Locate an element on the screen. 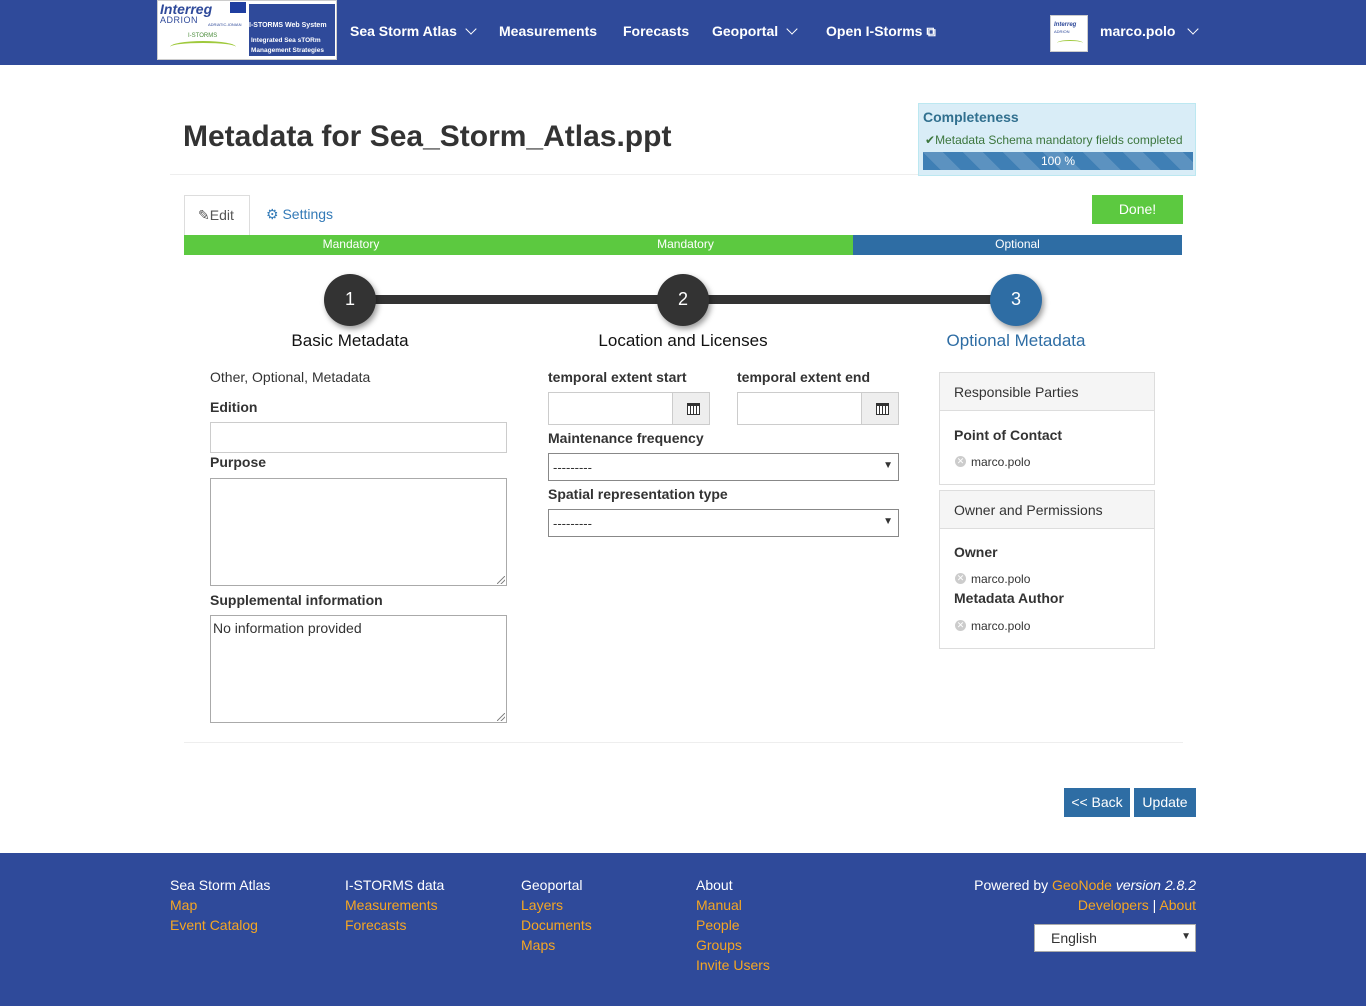  logo-line2-text: Management Strategies is located at coordinates (287, 50).